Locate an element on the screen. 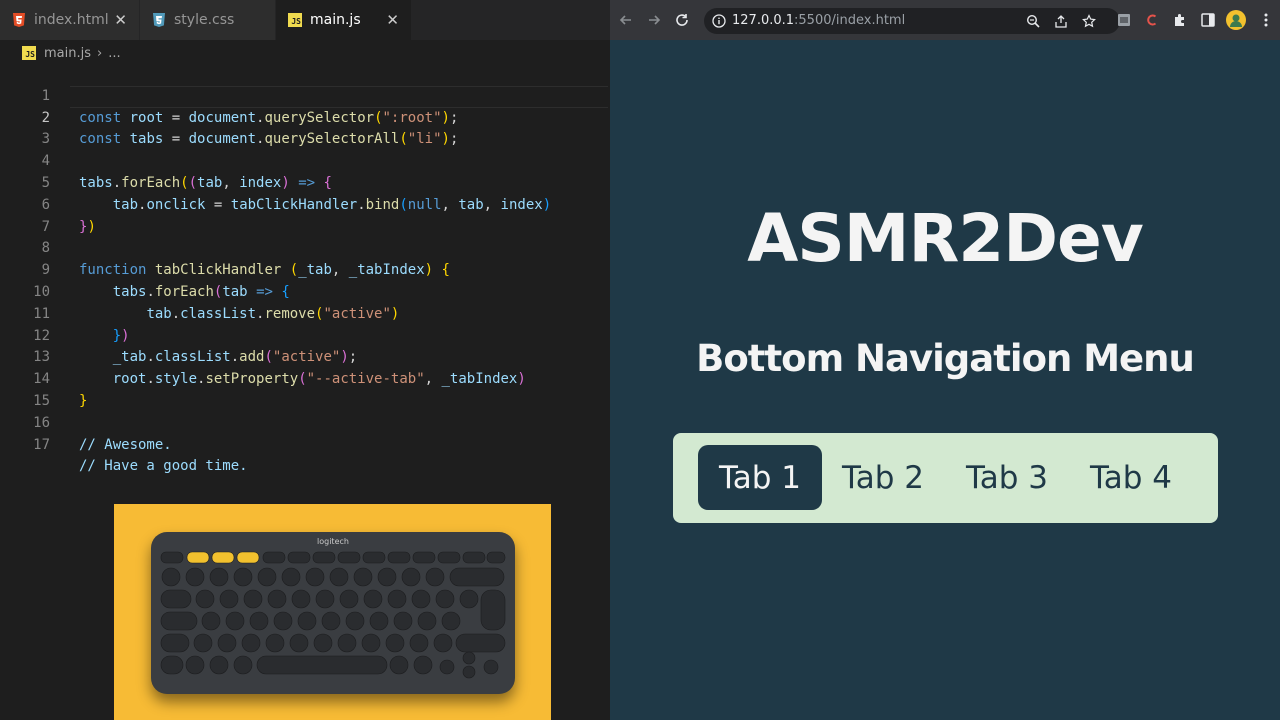 The height and width of the screenshot is (720, 1280). keyboard-image: logitech is located at coordinates (333, 613).